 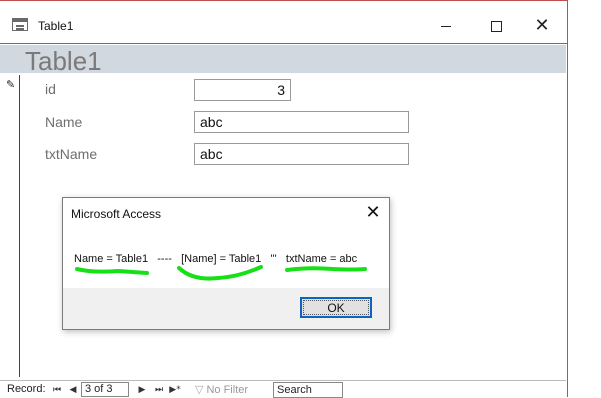 What do you see at coordinates (175, 389) in the screenshot?
I see `new-record-icon: ▶*` at bounding box center [175, 389].